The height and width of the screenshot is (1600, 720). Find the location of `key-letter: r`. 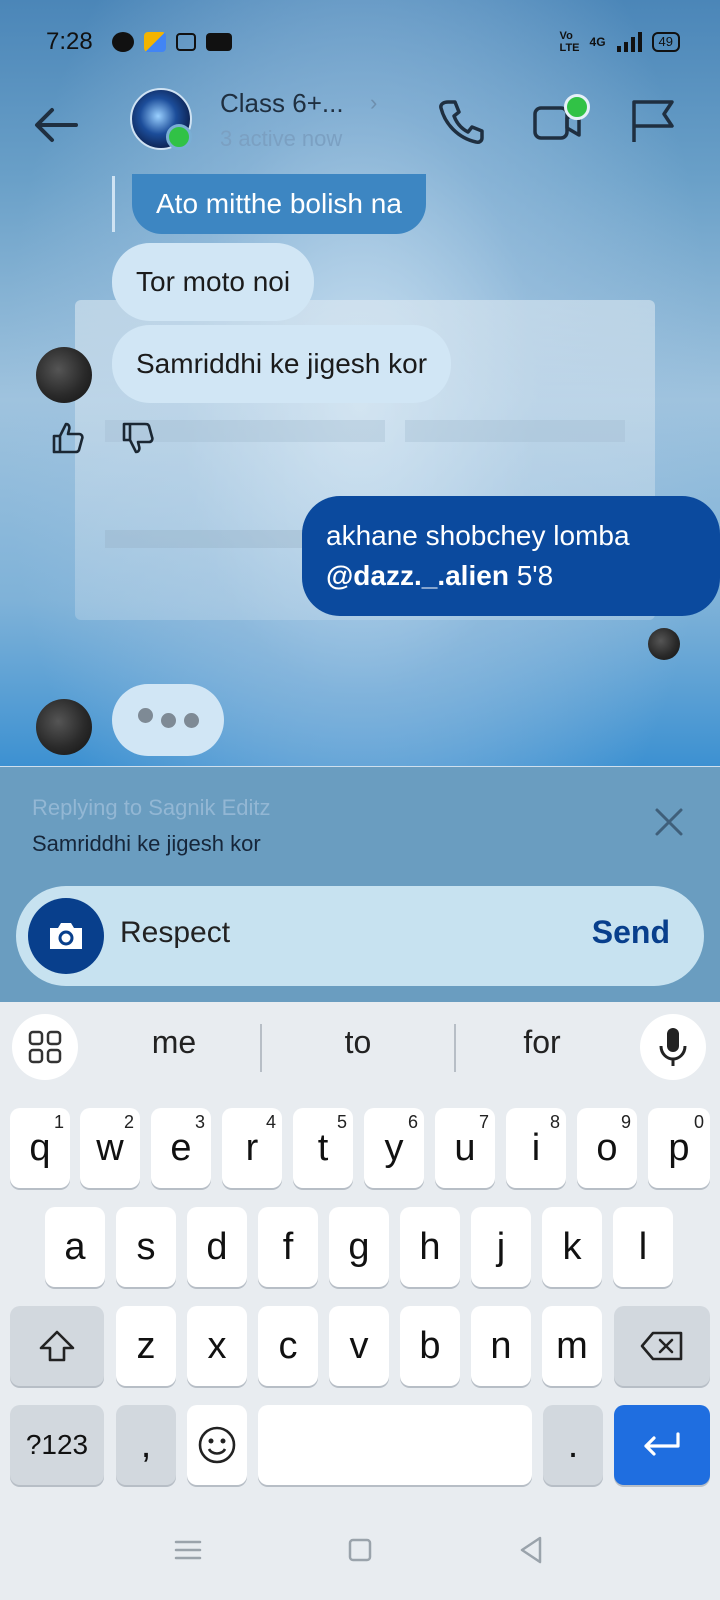

key-letter: r is located at coordinates (252, 1147).